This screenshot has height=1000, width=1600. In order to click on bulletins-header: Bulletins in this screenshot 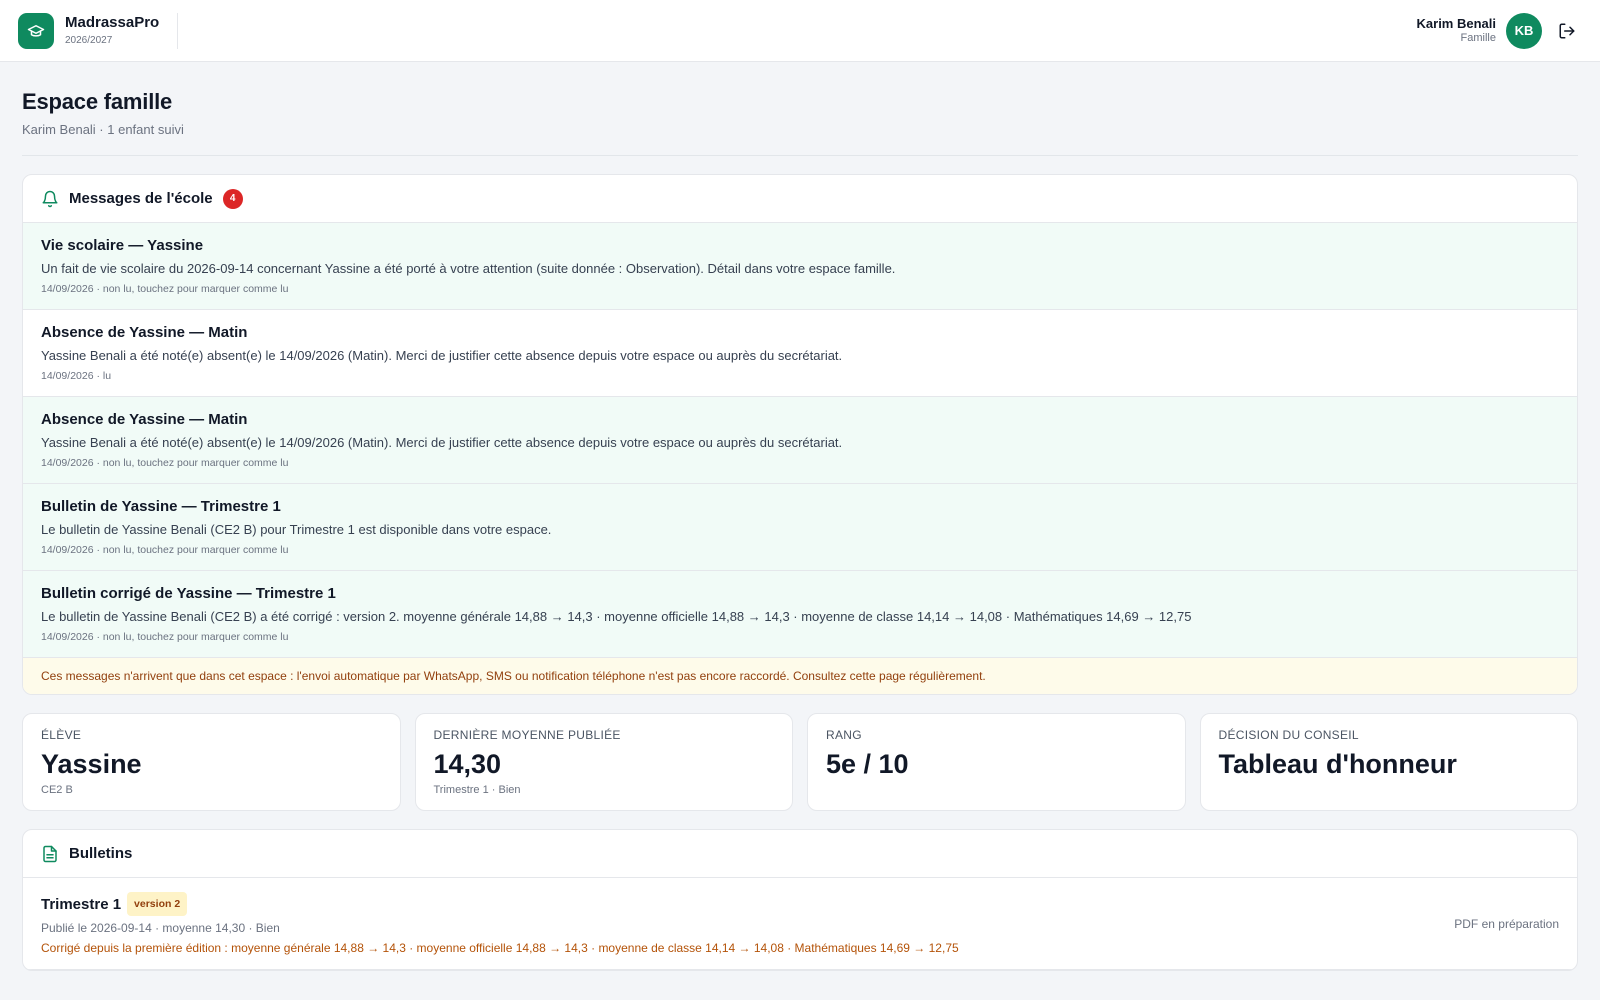, I will do `click(800, 854)`.